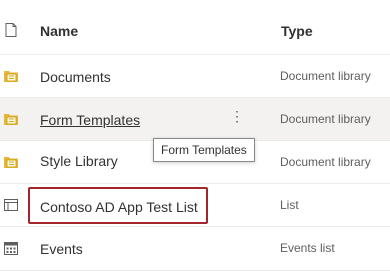 The width and height of the screenshot is (390, 271). What do you see at coordinates (11, 30) in the screenshot?
I see `file-type-icon` at bounding box center [11, 30].